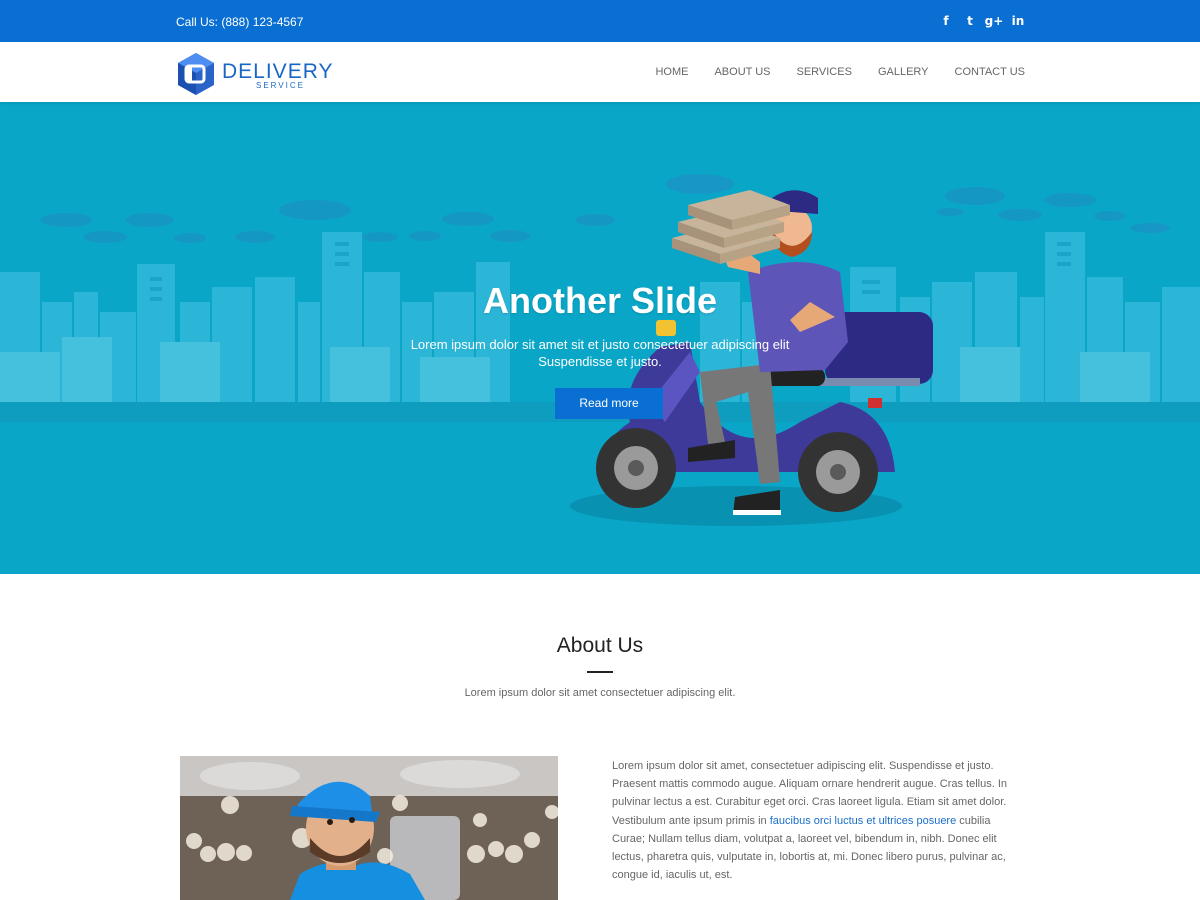 Image resolution: width=1200 pixels, height=900 pixels. I want to click on nav-item-about-us: ABOUT US, so click(742, 72).